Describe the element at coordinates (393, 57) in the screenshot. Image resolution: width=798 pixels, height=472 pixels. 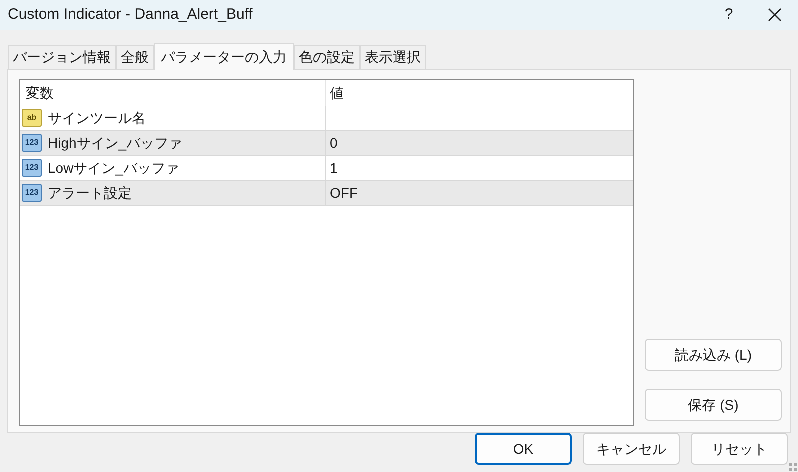
I see `tab: 表示選択` at that location.